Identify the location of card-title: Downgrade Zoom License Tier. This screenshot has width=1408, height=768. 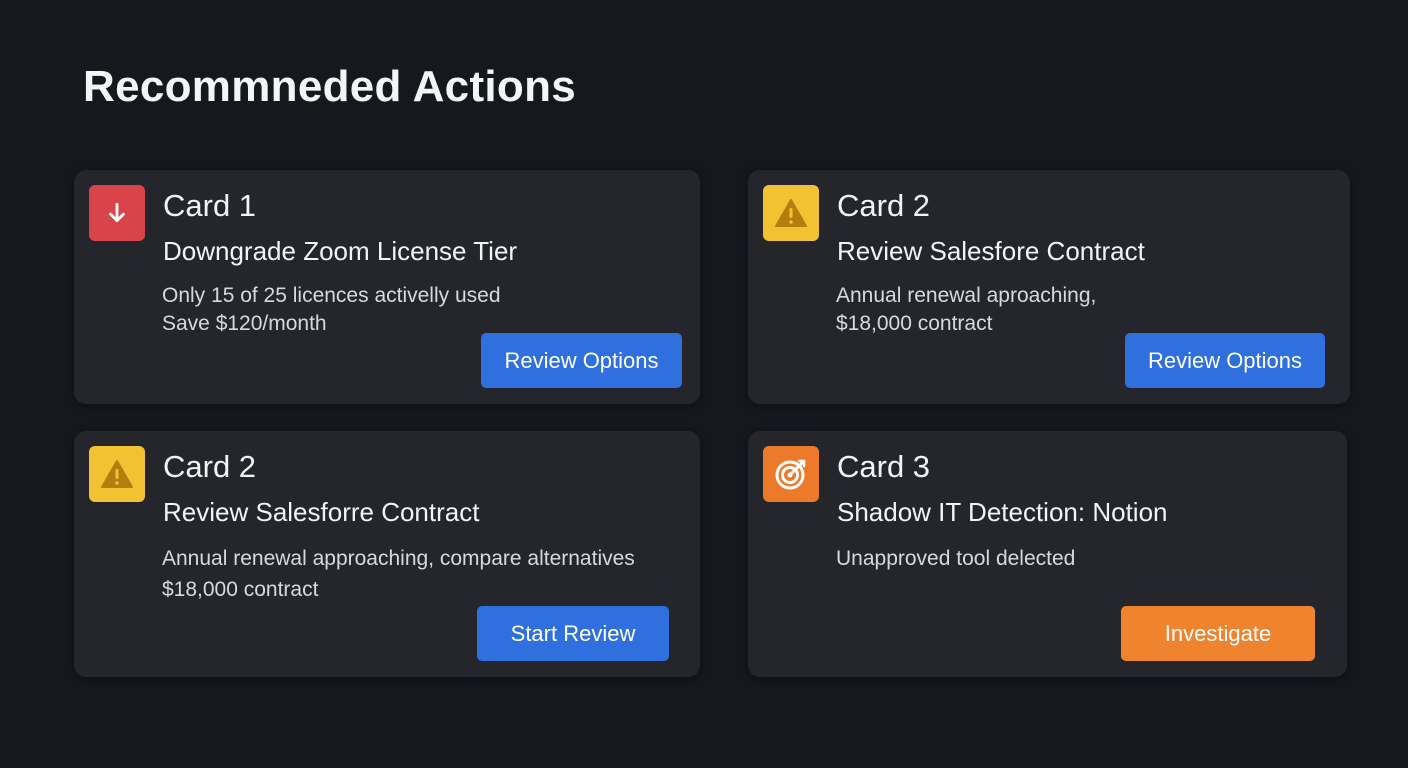
(340, 251).